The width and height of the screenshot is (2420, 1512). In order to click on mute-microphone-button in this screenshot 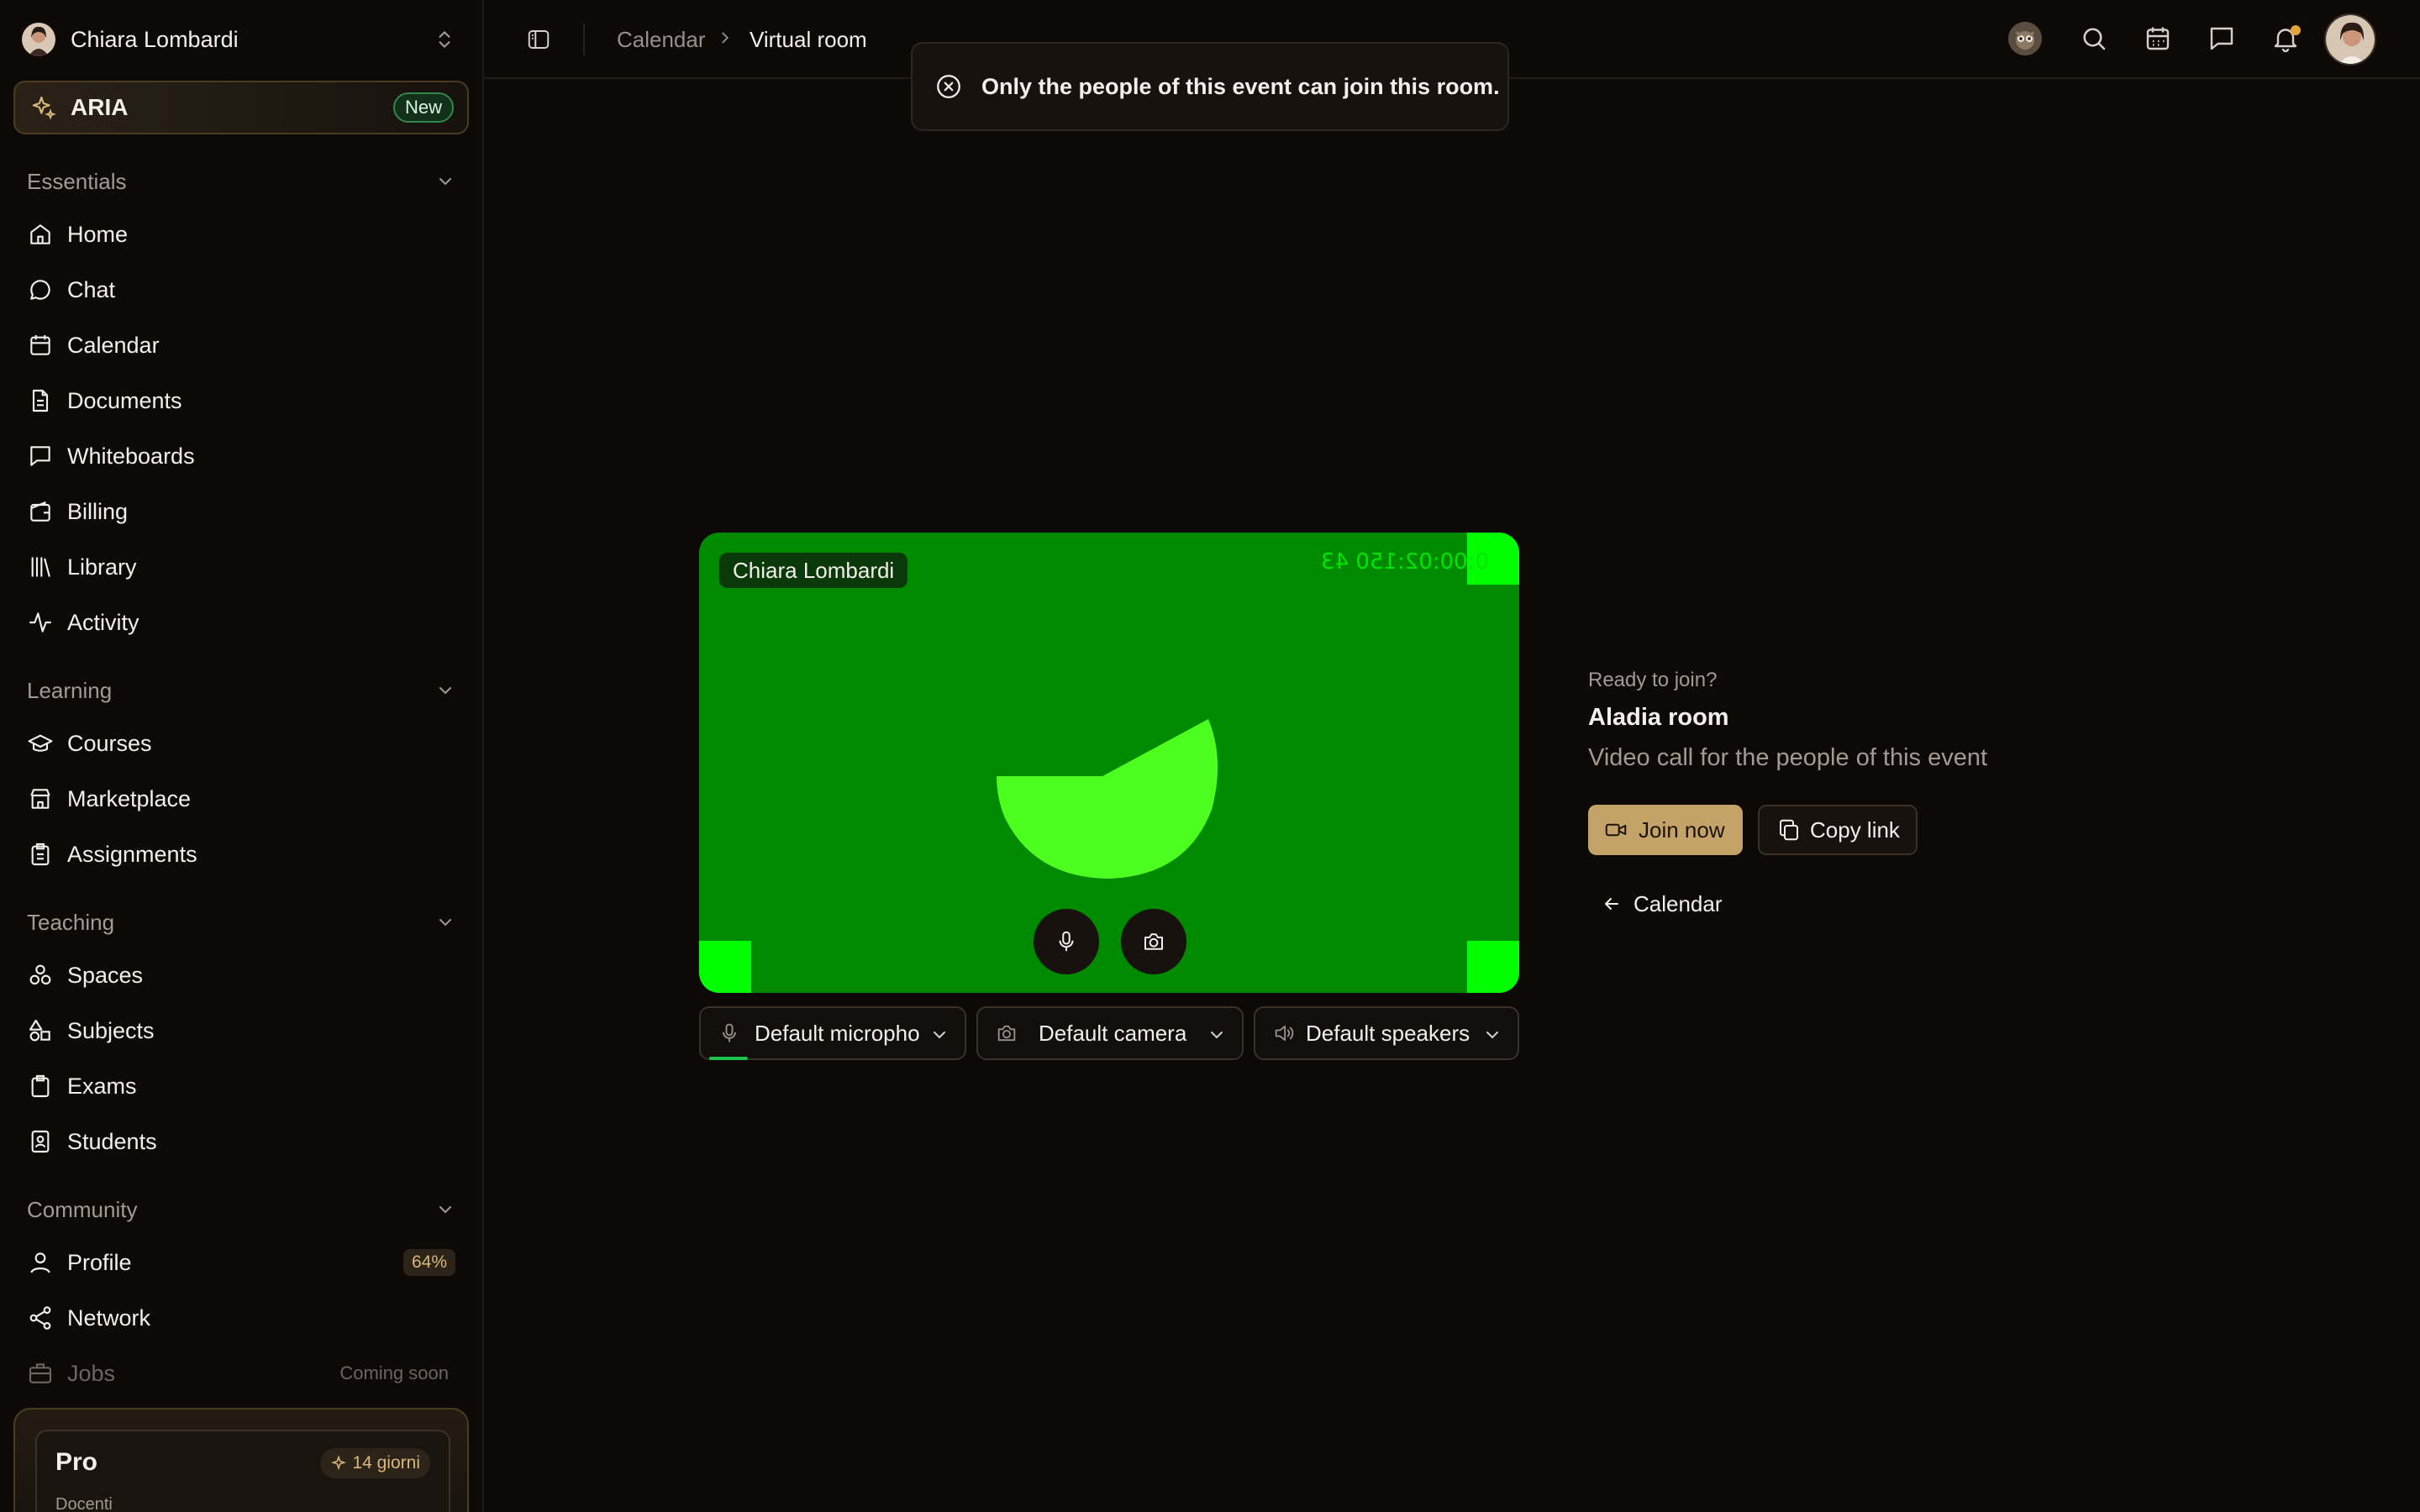, I will do `click(1066, 941)`.